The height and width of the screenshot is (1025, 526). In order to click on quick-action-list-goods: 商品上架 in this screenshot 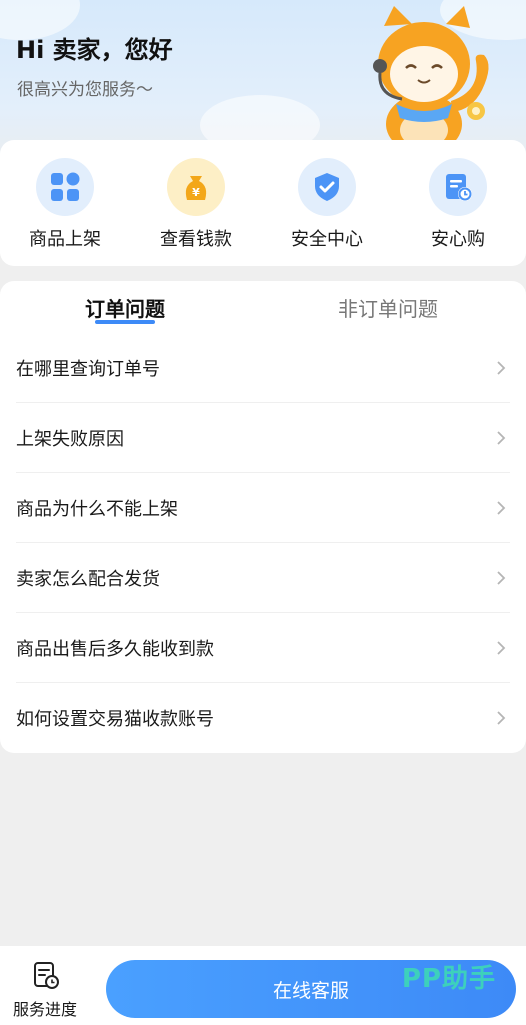, I will do `click(65, 204)`.